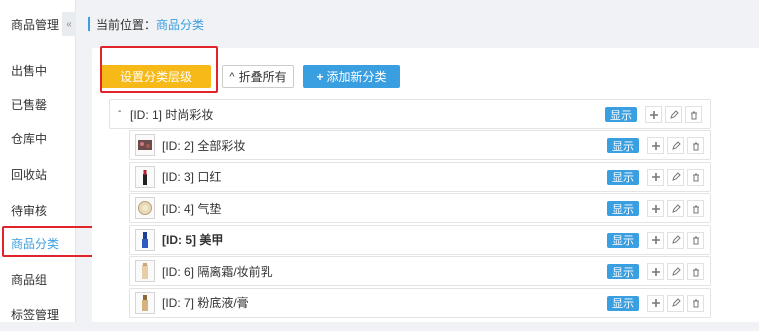  What do you see at coordinates (320, 76) in the screenshot?
I see `plus-icon: +` at bounding box center [320, 76].